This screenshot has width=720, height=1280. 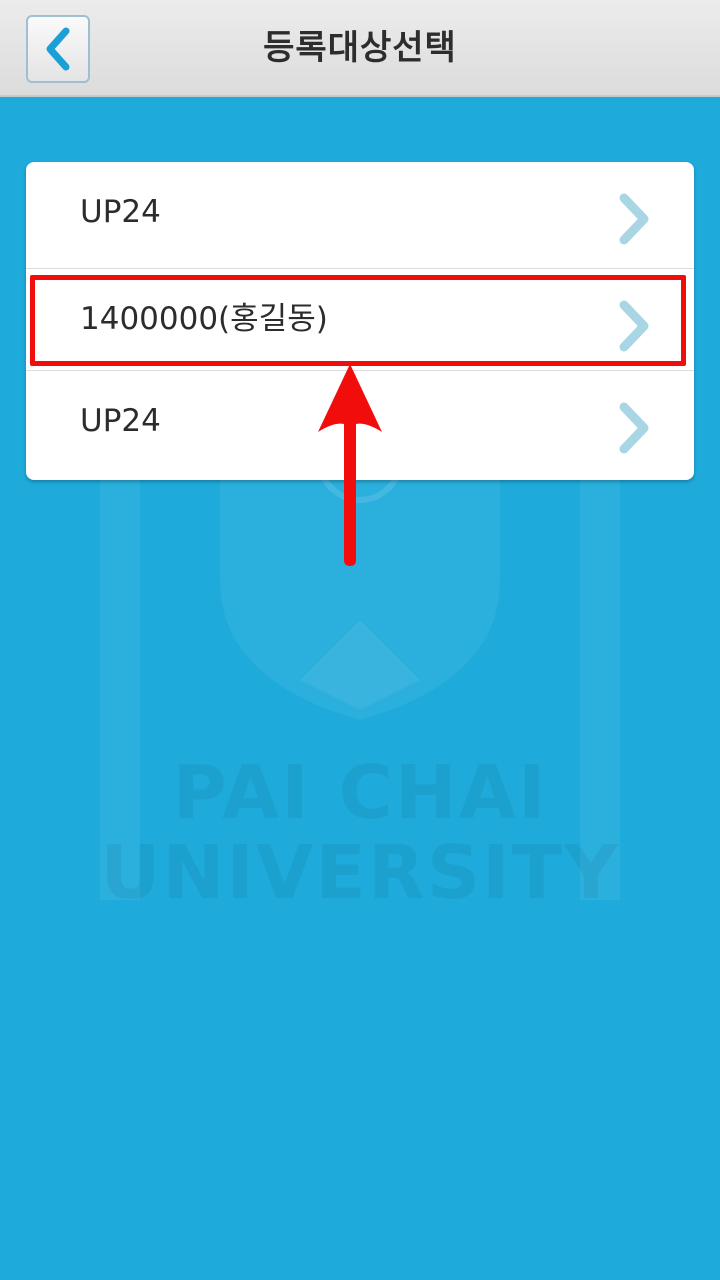 I want to click on watermark-text-line2: UNIVERSITY, so click(x=360, y=873).